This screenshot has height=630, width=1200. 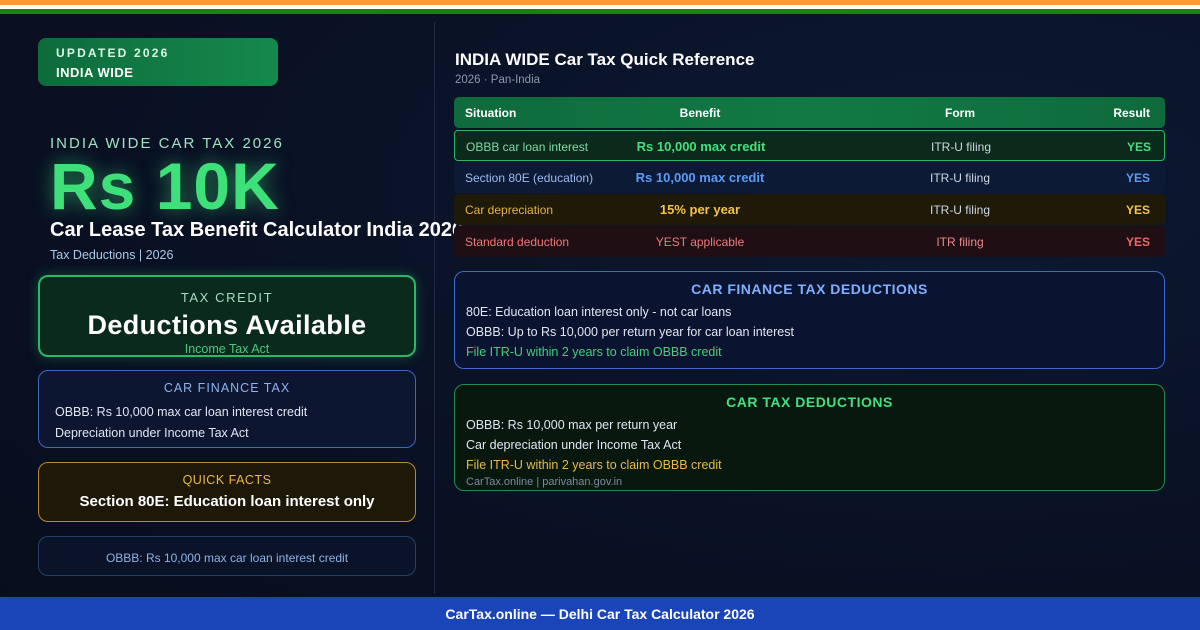 What do you see at coordinates (700, 242) in the screenshot?
I see `cell-benefit: YEST applicable` at bounding box center [700, 242].